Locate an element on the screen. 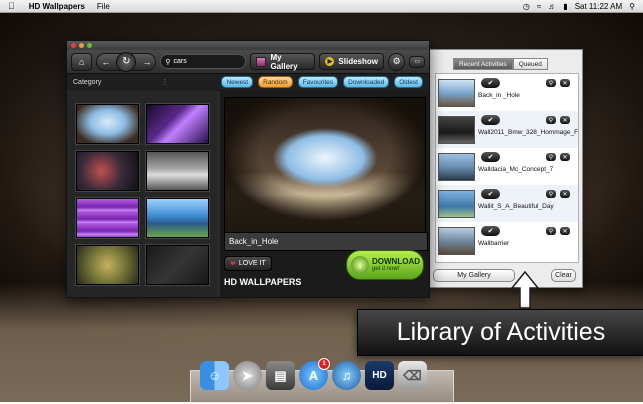 The width and height of the screenshot is (643, 404). zoom-window-button is located at coordinates (89, 45).